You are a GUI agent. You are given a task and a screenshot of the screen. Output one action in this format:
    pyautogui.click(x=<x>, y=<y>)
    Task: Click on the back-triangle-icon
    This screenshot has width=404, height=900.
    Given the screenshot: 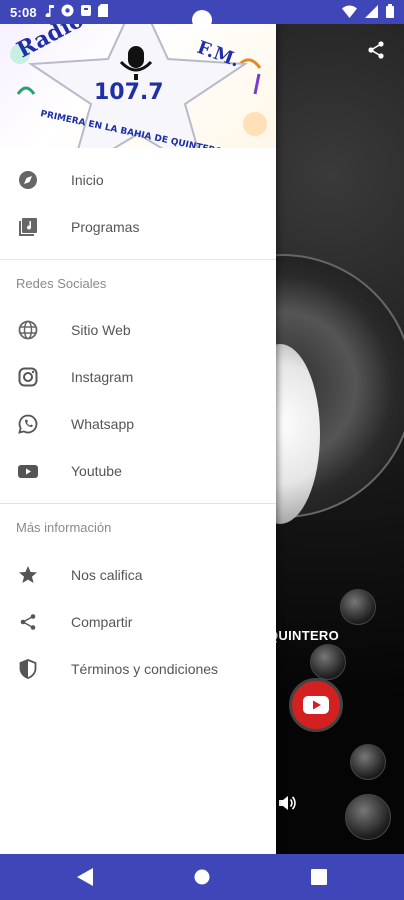 What is the action you would take?
    pyautogui.click(x=85, y=877)
    